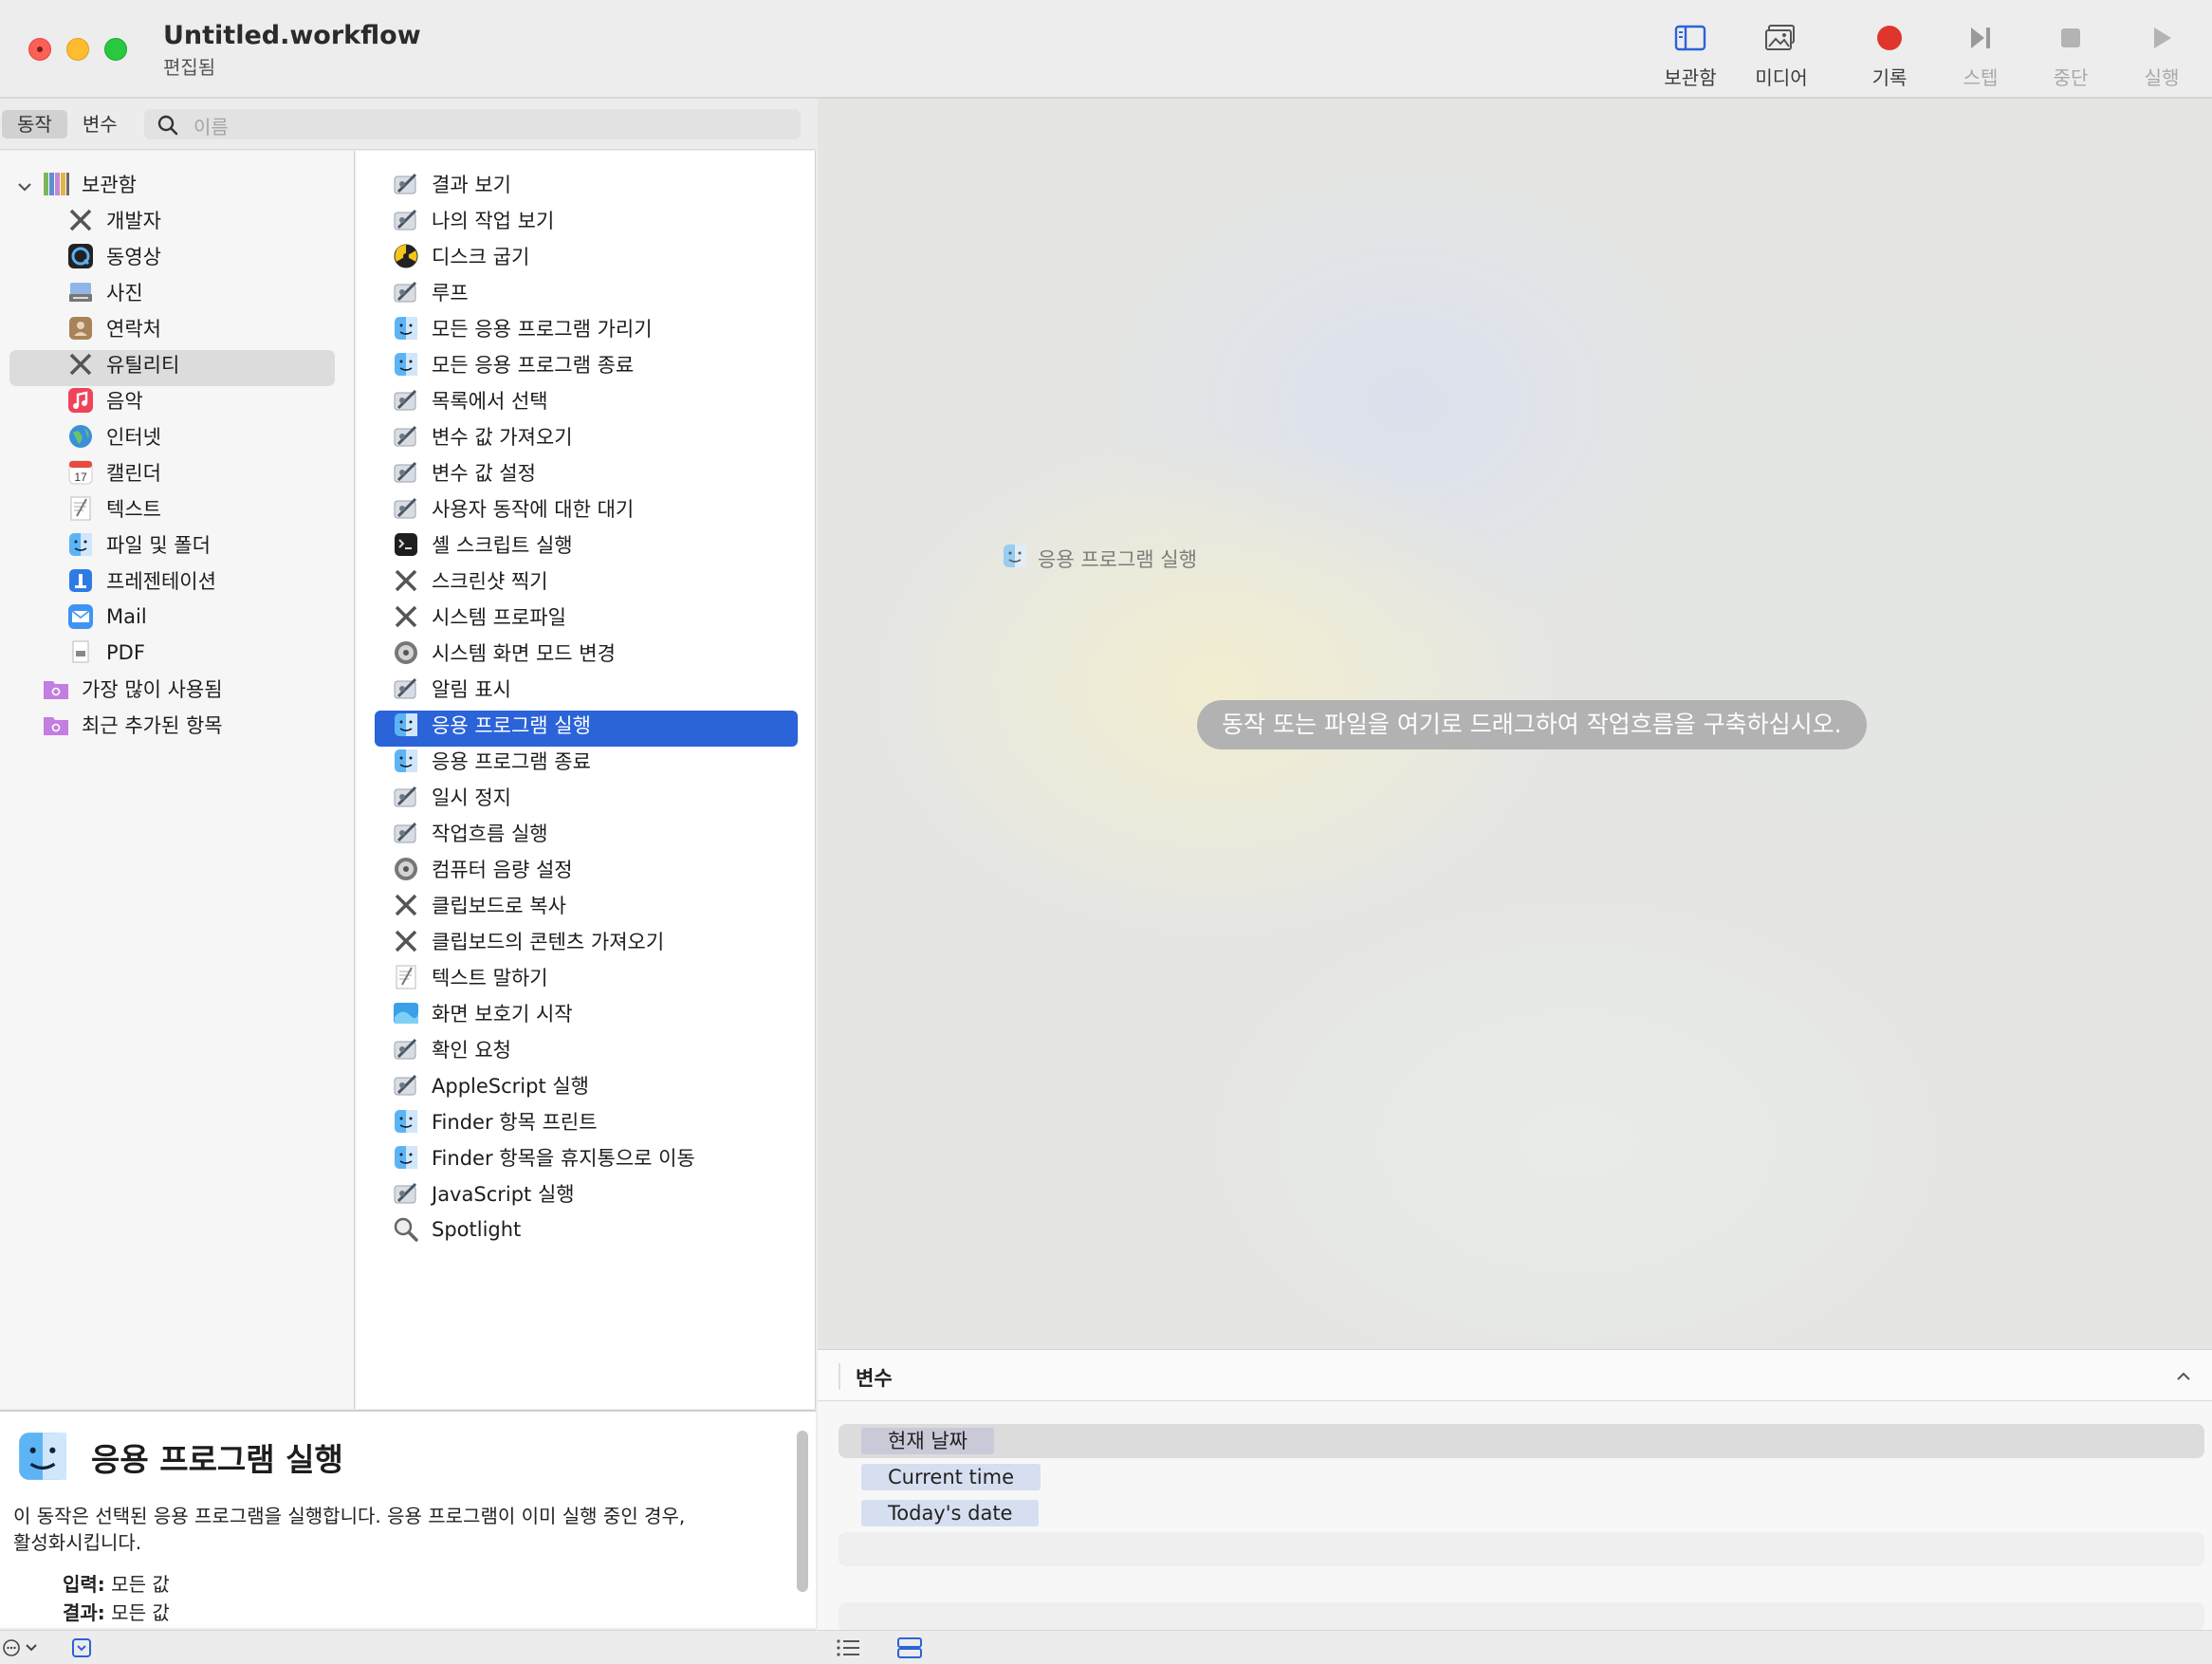 The image size is (2212, 1664). What do you see at coordinates (1099, 559) in the screenshot?
I see `dragged-action: 응용 프로그램 실행` at bounding box center [1099, 559].